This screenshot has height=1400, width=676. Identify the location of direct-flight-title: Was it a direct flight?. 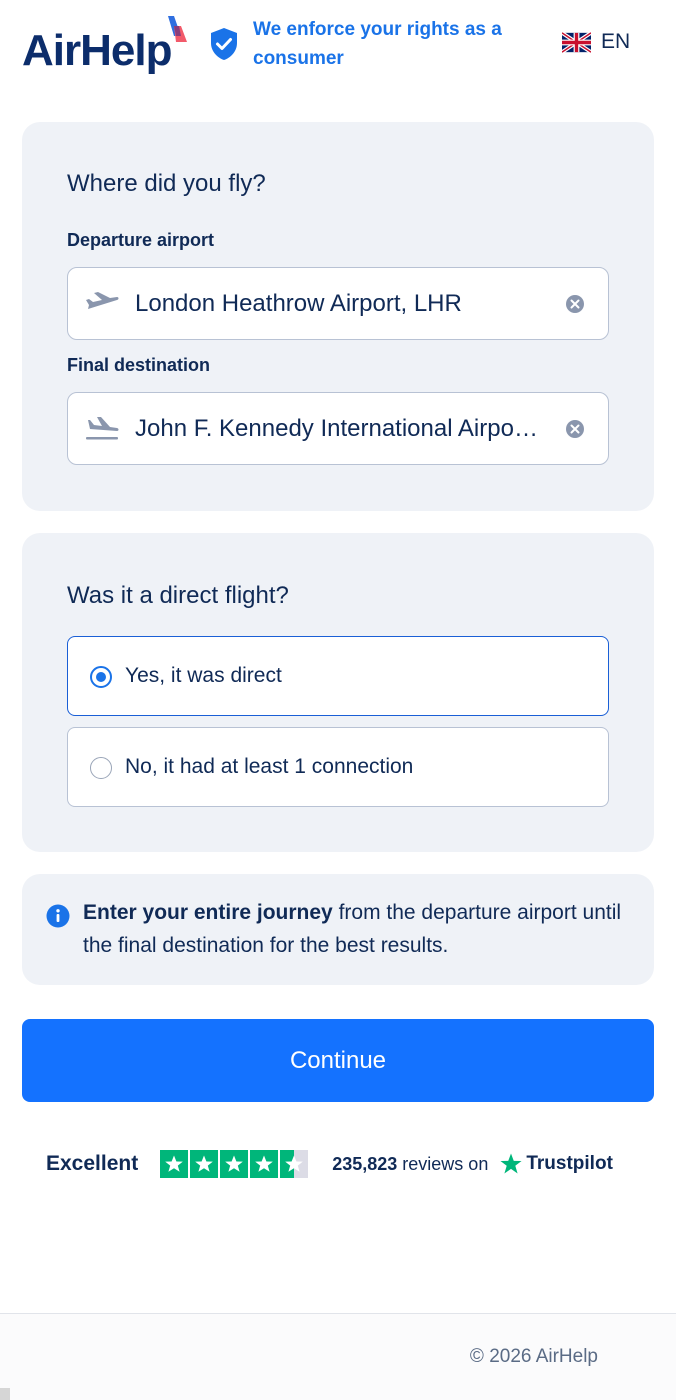
(178, 595).